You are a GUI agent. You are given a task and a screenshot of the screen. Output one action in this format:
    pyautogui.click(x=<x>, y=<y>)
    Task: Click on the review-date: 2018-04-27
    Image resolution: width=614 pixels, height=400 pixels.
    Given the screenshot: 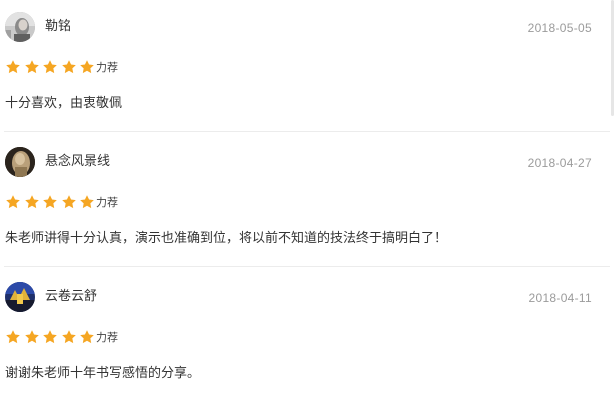 What is the action you would take?
    pyautogui.click(x=559, y=163)
    